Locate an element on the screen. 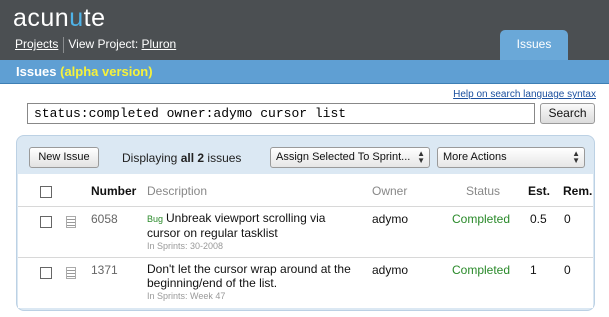  displaying-count: Displaying all 2 issues is located at coordinates (181, 158).